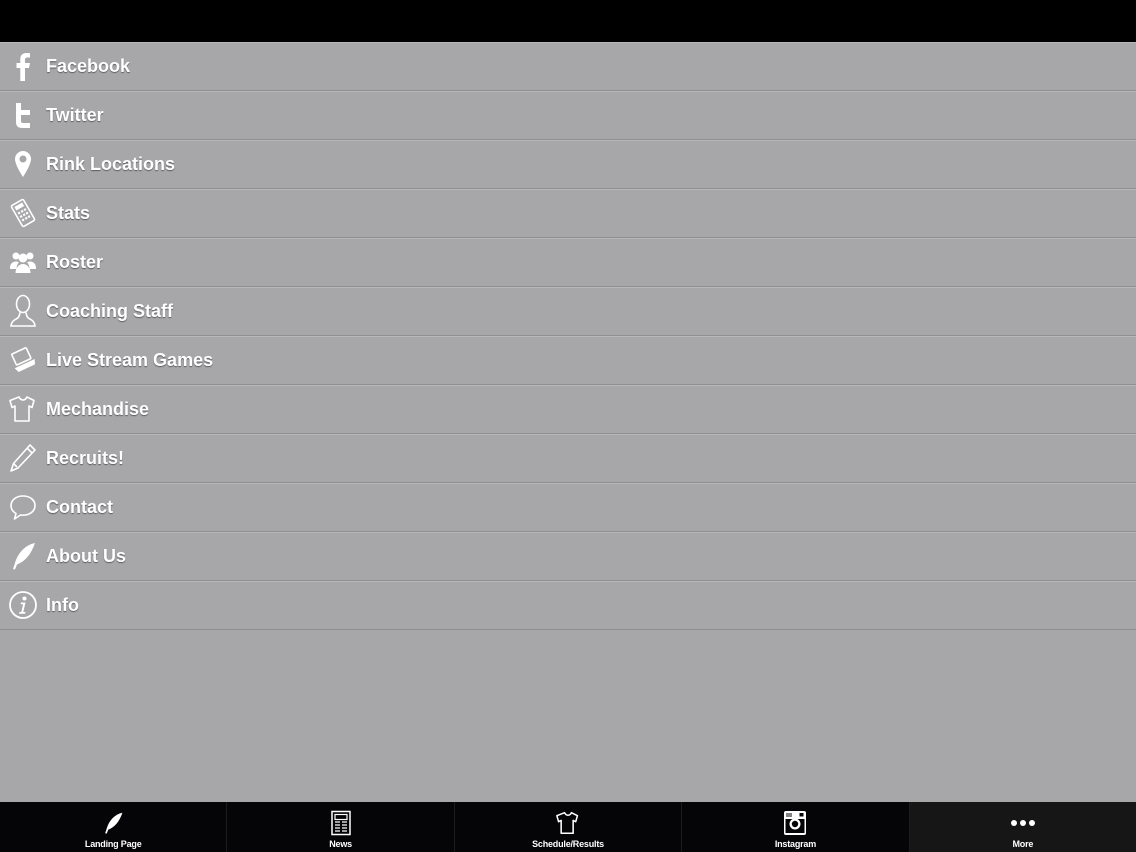 Image resolution: width=1136 pixels, height=852 pixels. Describe the element at coordinates (85, 457) in the screenshot. I see `menu-item-label: Recruits!` at that location.